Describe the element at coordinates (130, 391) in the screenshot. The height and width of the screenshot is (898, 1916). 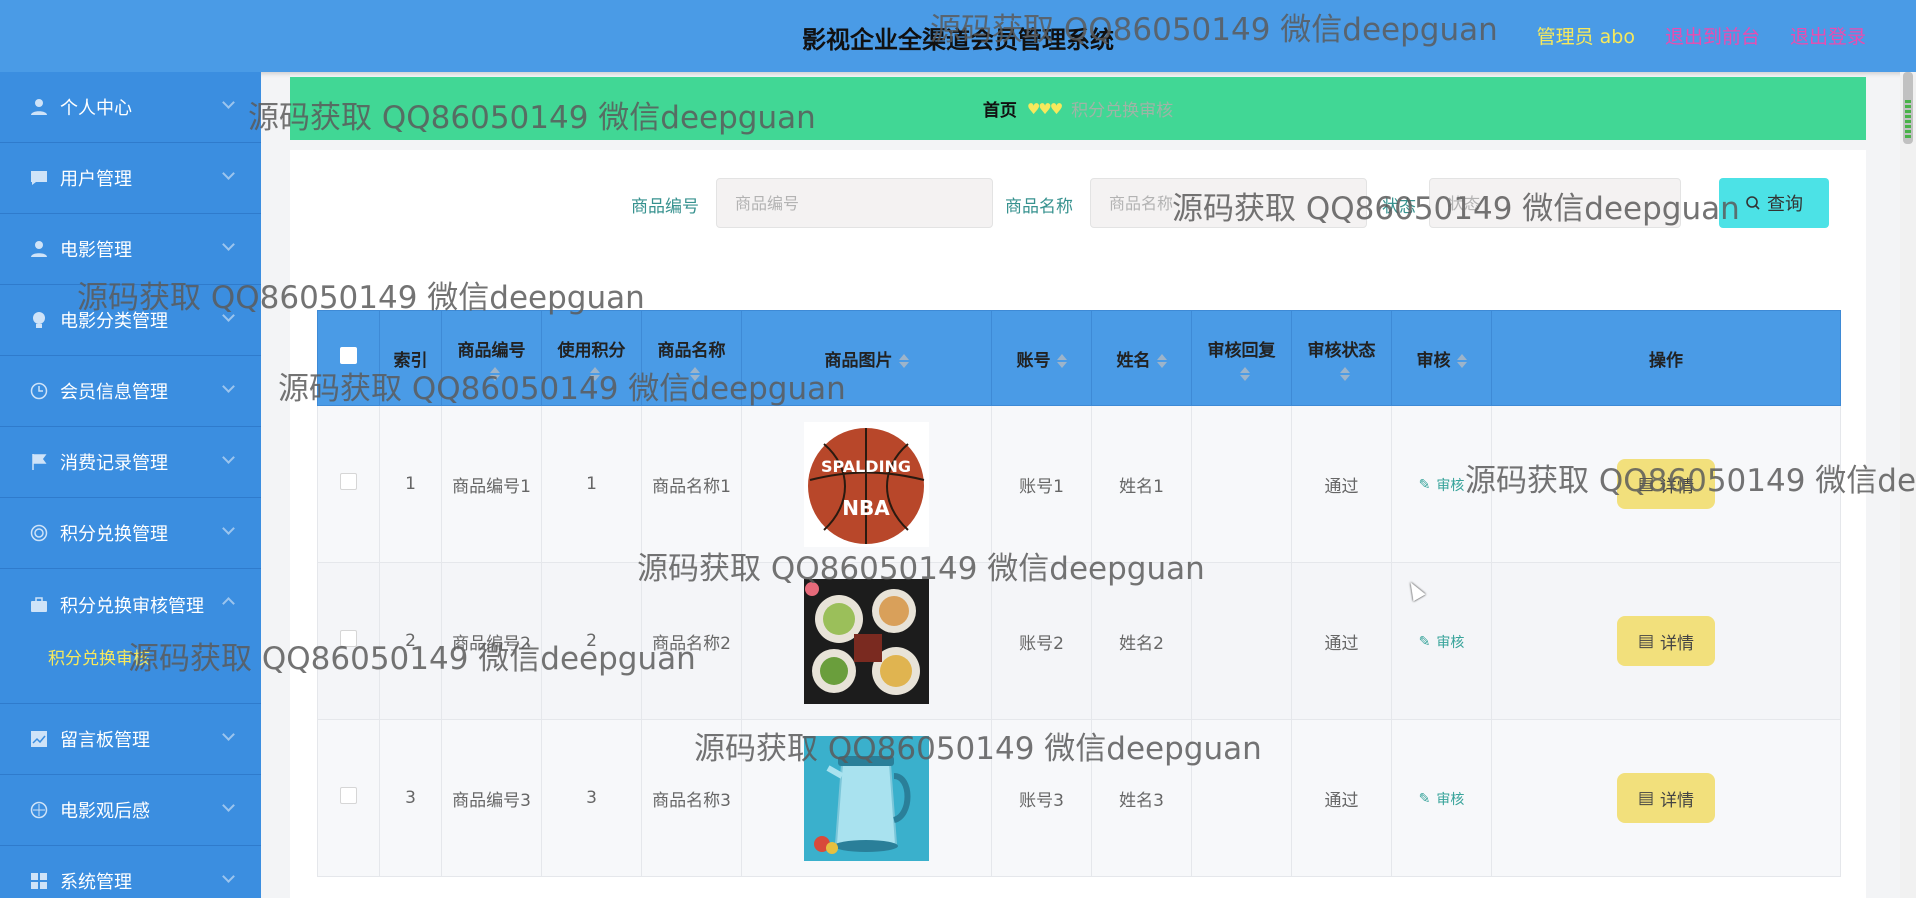
I see `sidebar-item-member-info: 会员信息管理` at that location.